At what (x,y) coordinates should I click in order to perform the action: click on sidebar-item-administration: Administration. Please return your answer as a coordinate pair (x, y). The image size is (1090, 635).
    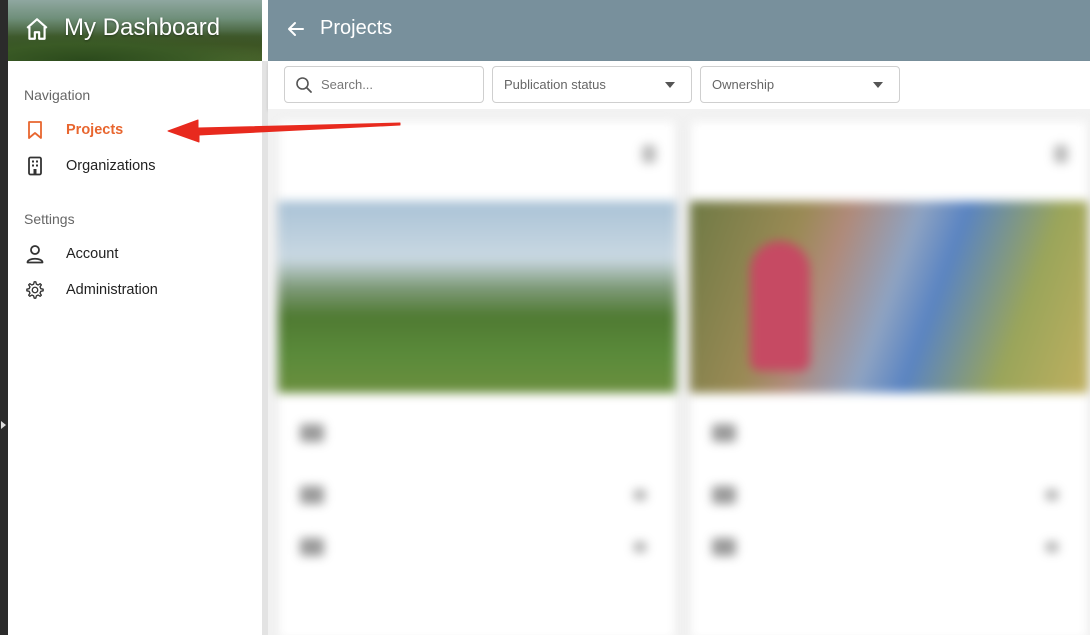
    Looking at the image, I should click on (139, 290).